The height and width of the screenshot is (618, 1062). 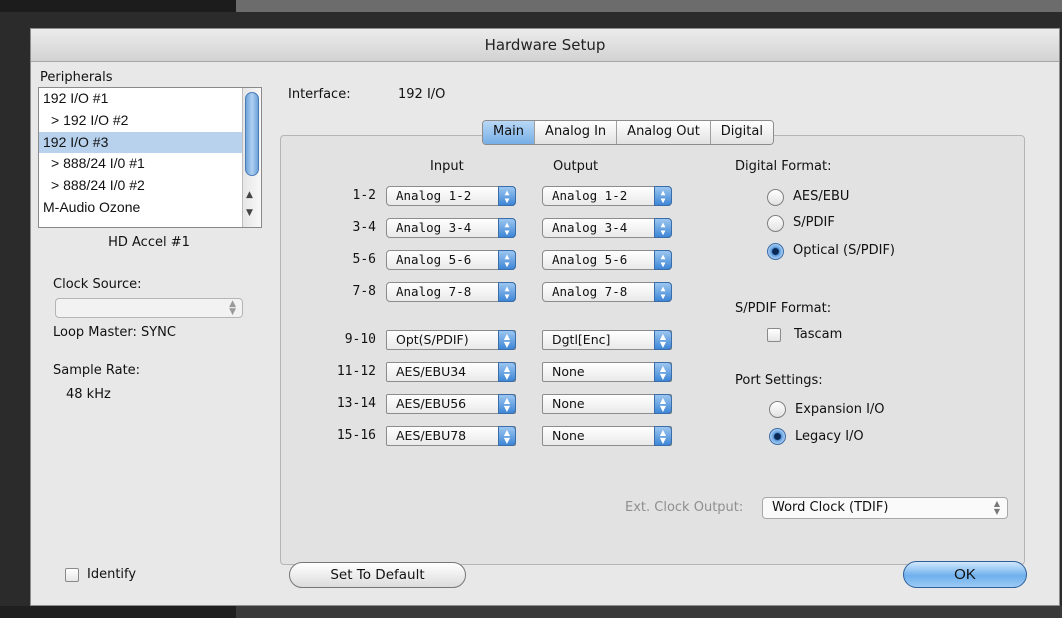 What do you see at coordinates (112, 574) in the screenshot?
I see `identify-label: Identify` at bounding box center [112, 574].